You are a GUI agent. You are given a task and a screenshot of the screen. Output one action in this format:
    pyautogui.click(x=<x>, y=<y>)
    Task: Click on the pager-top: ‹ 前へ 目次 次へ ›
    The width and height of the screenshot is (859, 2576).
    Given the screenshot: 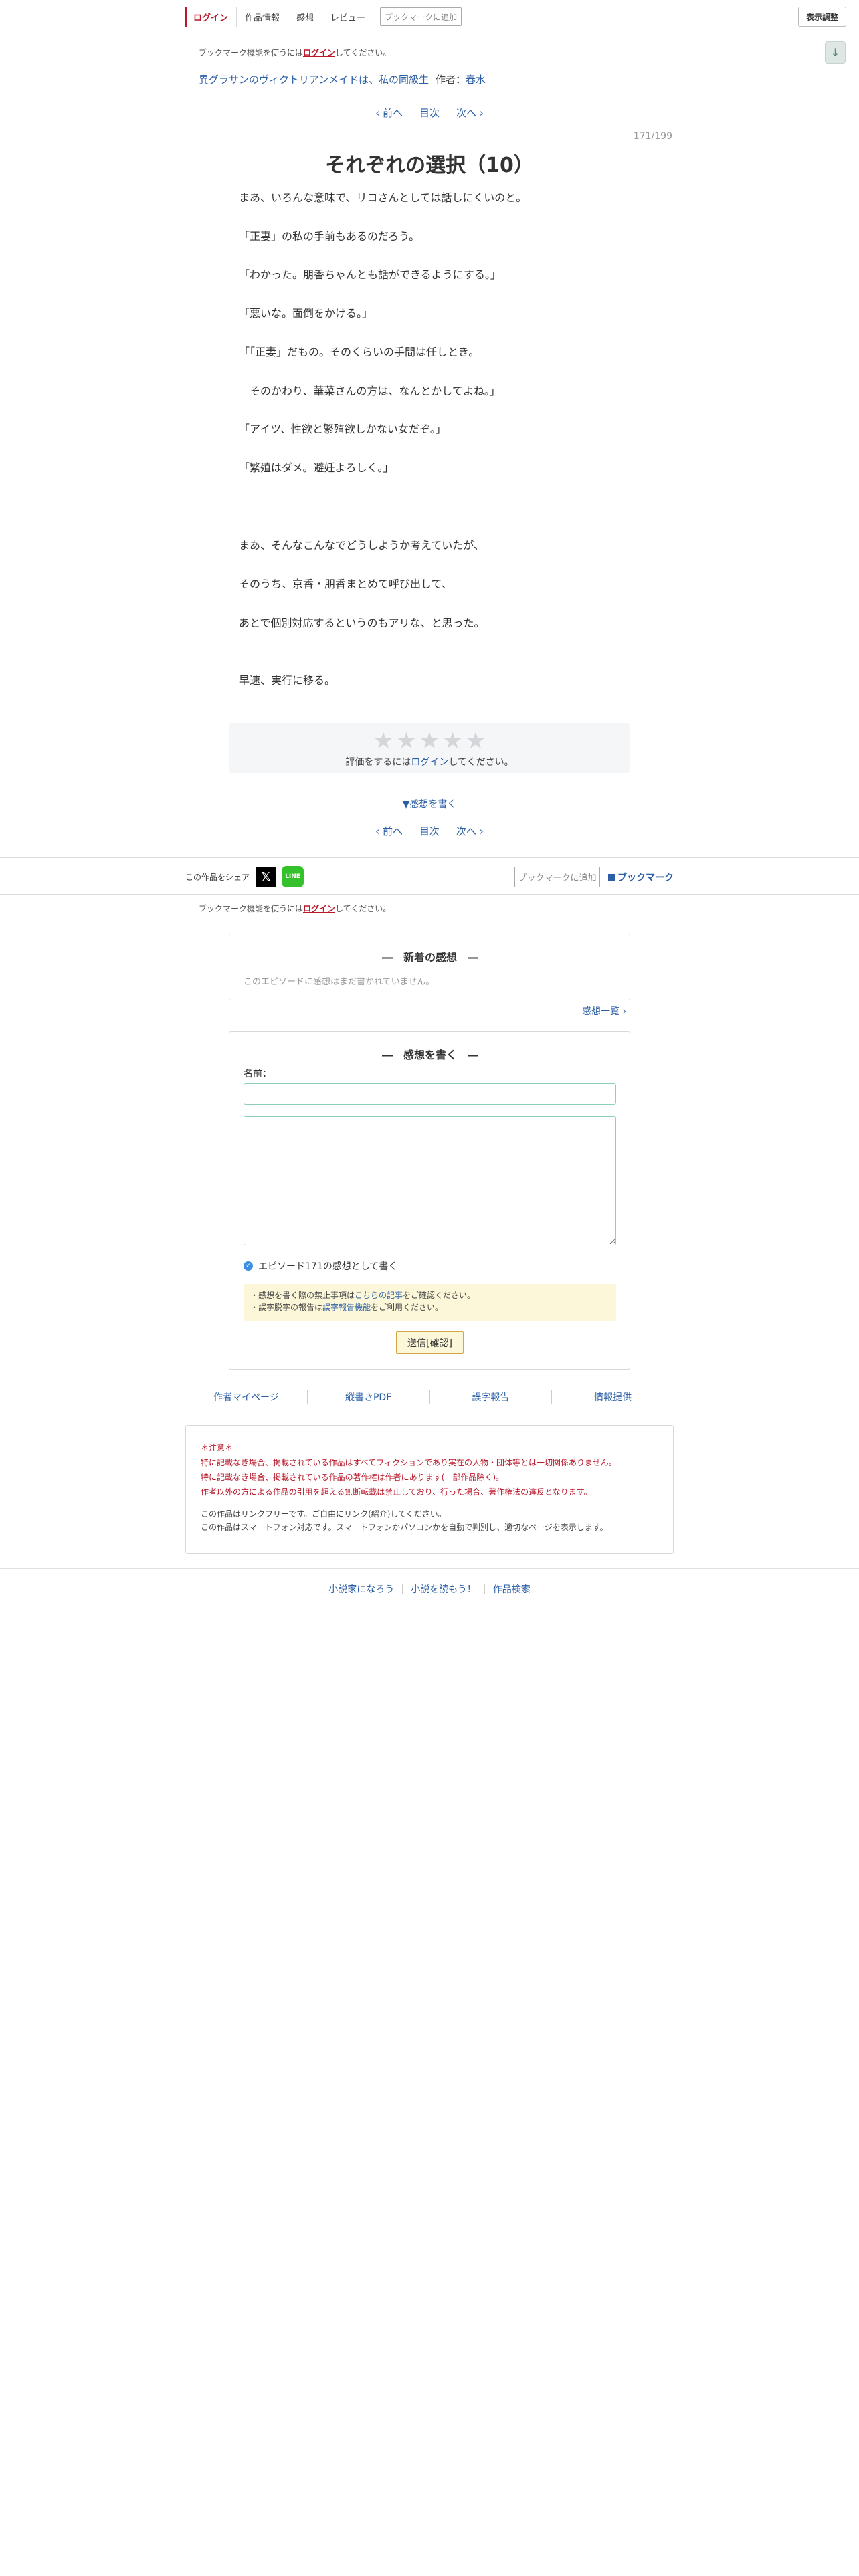 What is the action you would take?
    pyautogui.click(x=429, y=113)
    